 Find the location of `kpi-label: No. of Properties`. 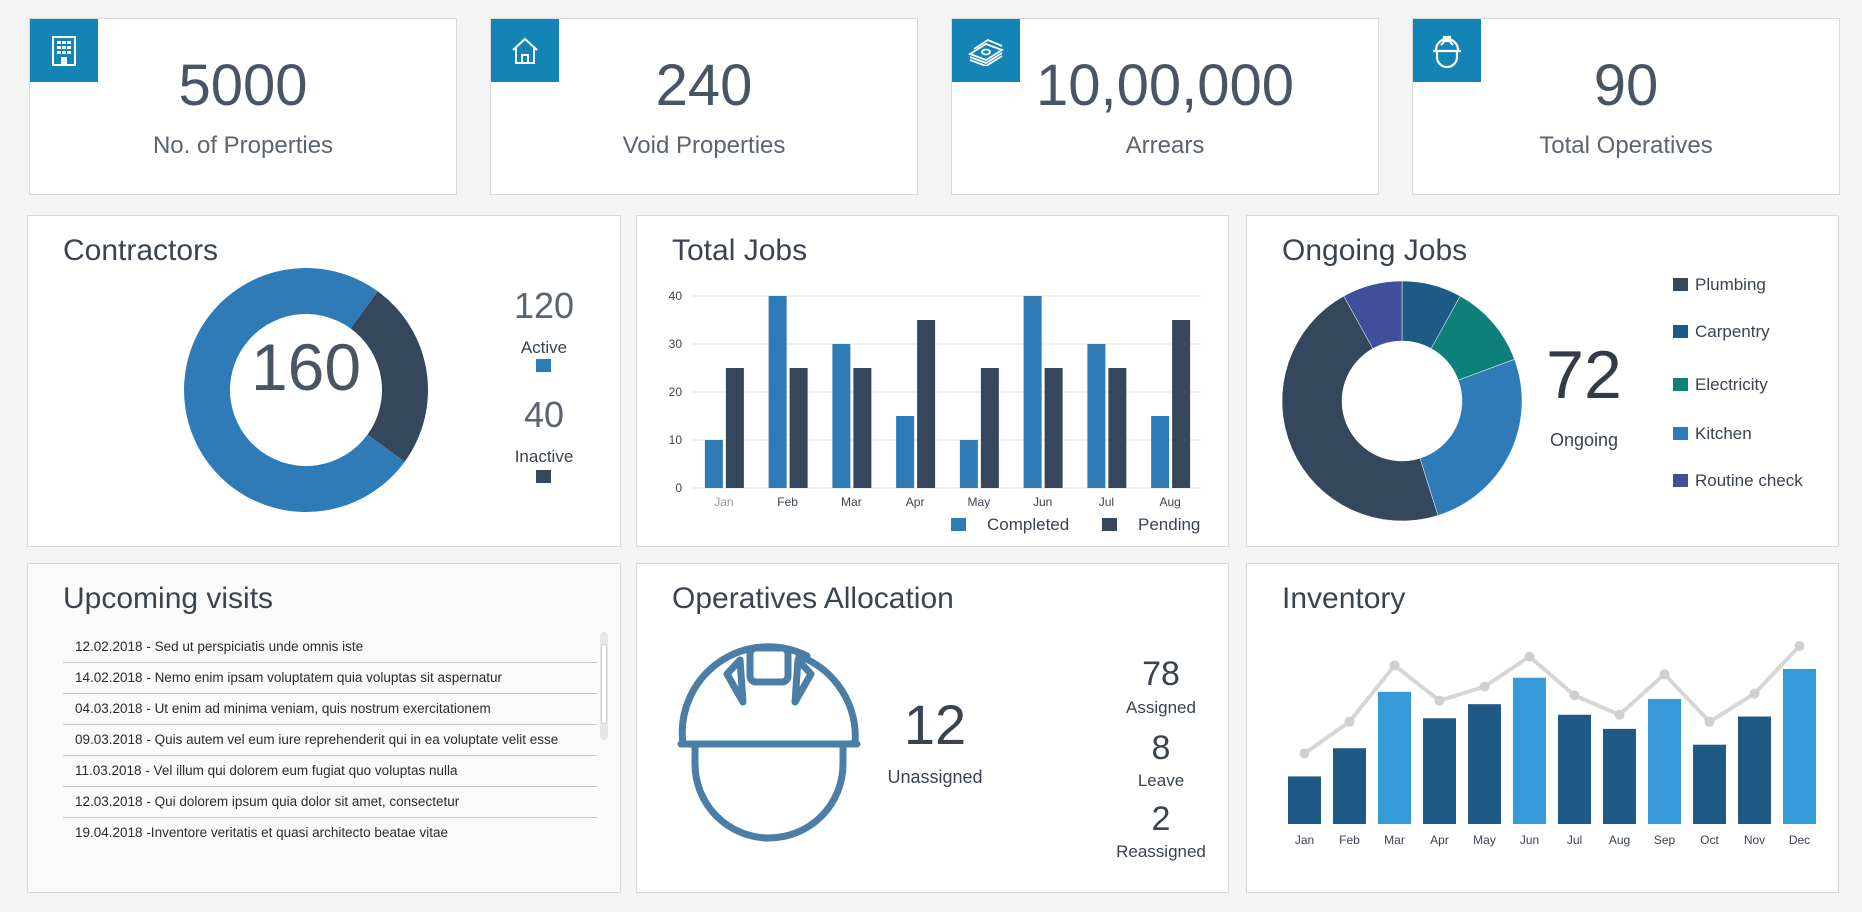

kpi-label: No. of Properties is located at coordinates (243, 145).